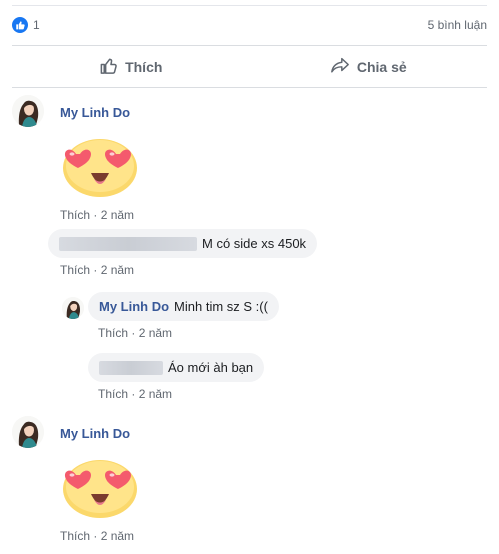 The image size is (499, 554). I want to click on reaction-summary: 1 5 bình luận, so click(249, 25).